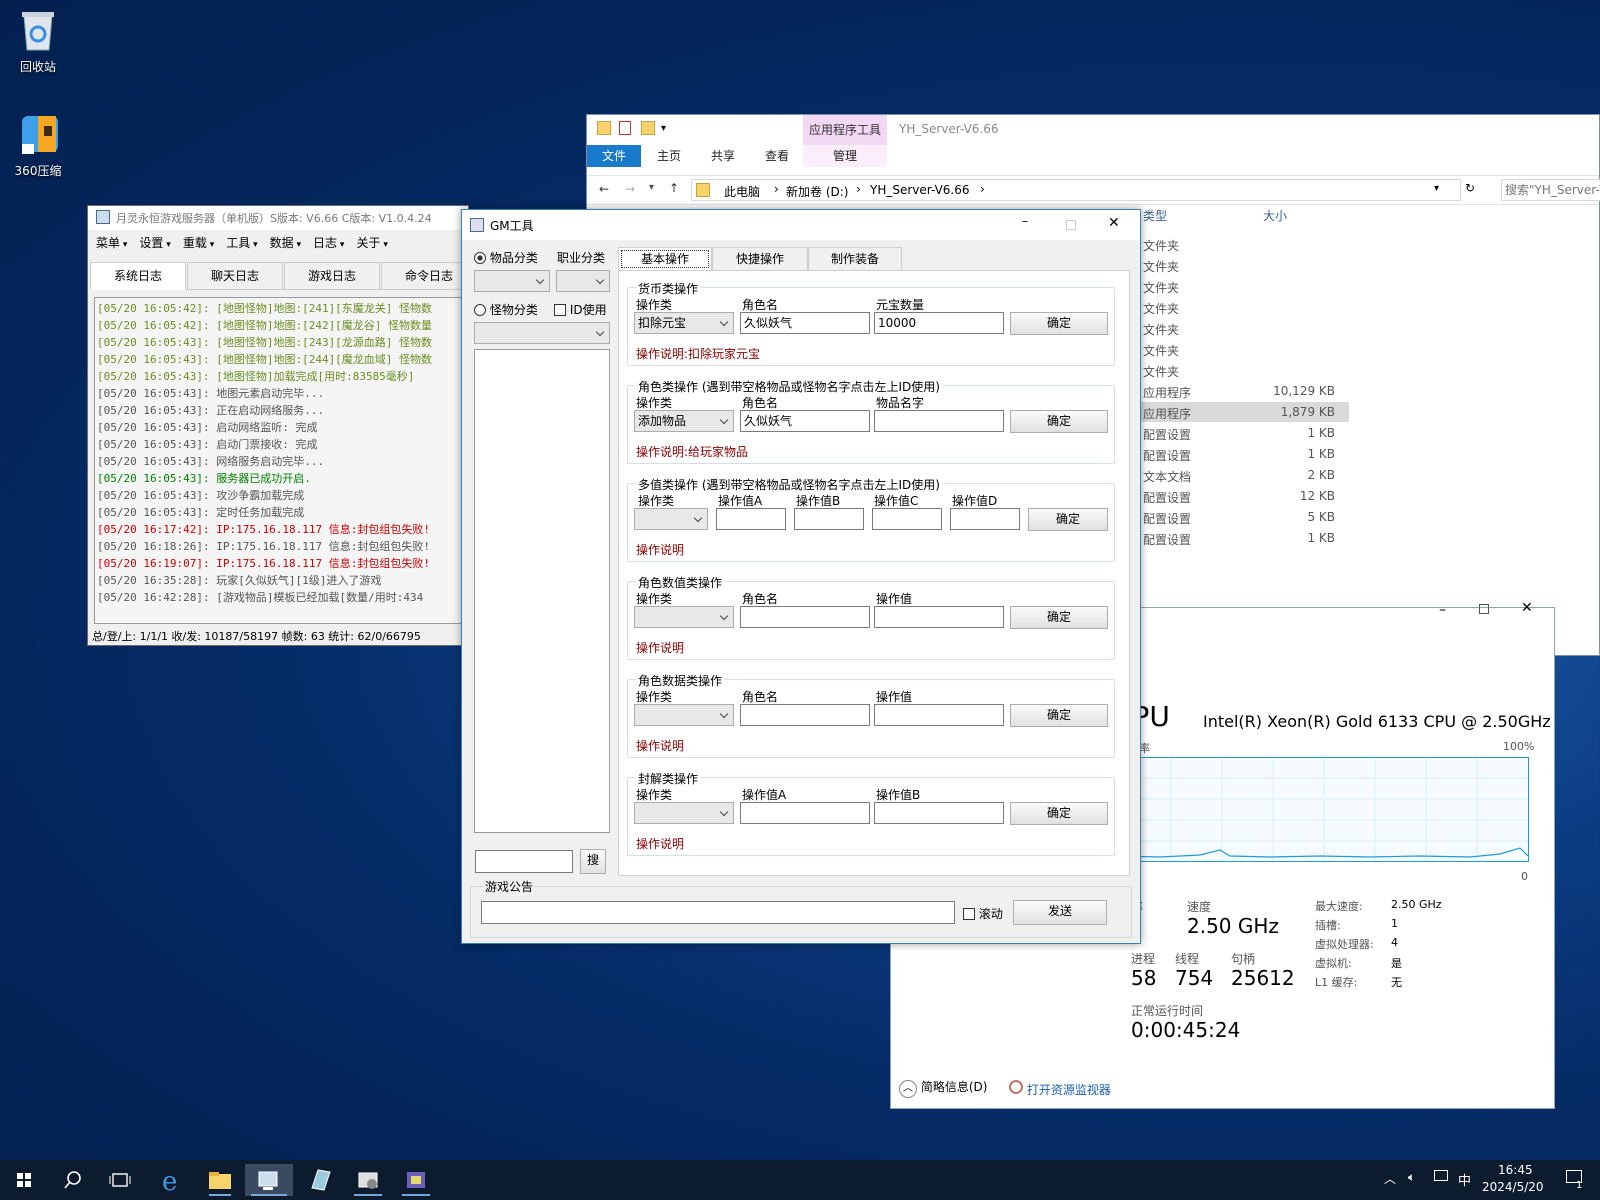 The image size is (1600, 1200). Describe the element at coordinates (593, 861) in the screenshot. I see `search-item-button: 搜` at that location.